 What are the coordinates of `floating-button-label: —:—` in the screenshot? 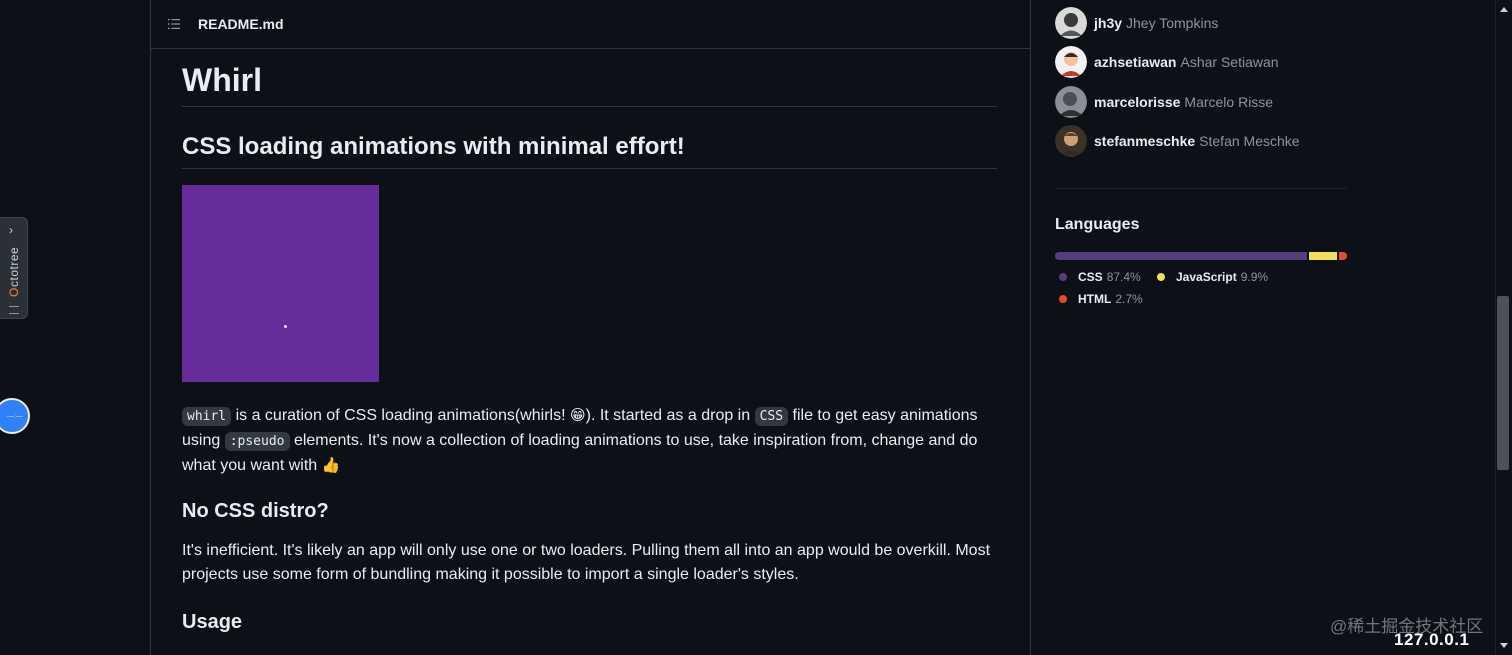 It's located at (15, 416).